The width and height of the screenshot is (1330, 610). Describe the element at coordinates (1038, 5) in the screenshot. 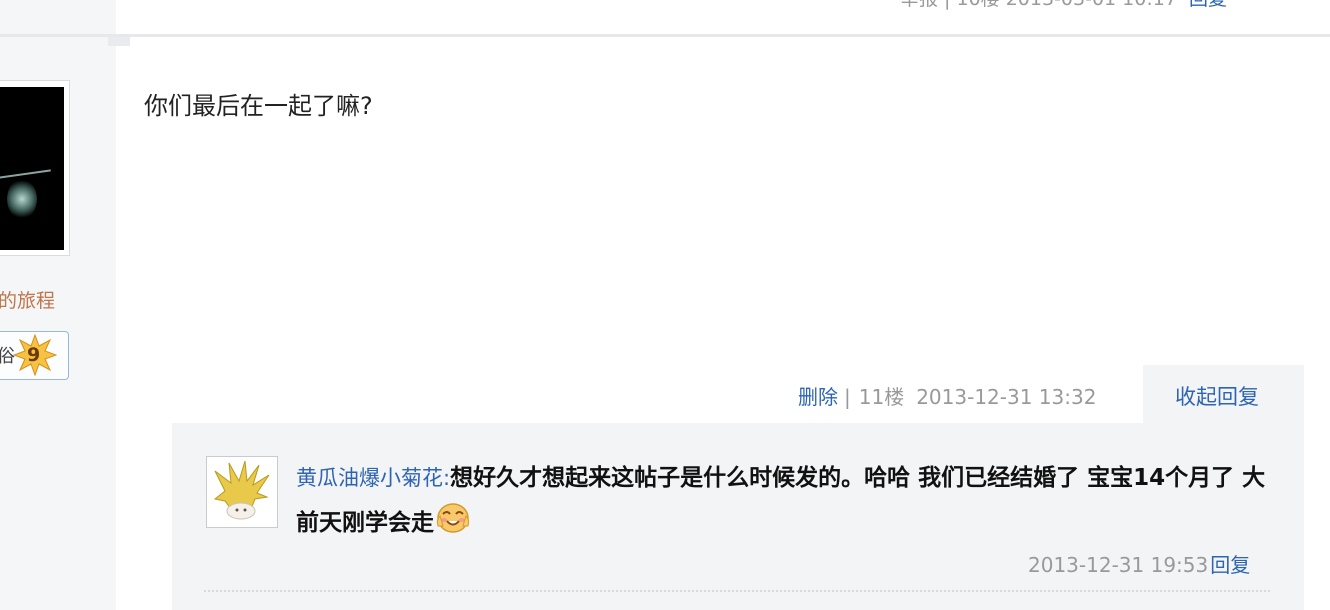

I see `previous-floor-meta-text: 举报 | 10楼 2013-03-01 10:17` at that location.